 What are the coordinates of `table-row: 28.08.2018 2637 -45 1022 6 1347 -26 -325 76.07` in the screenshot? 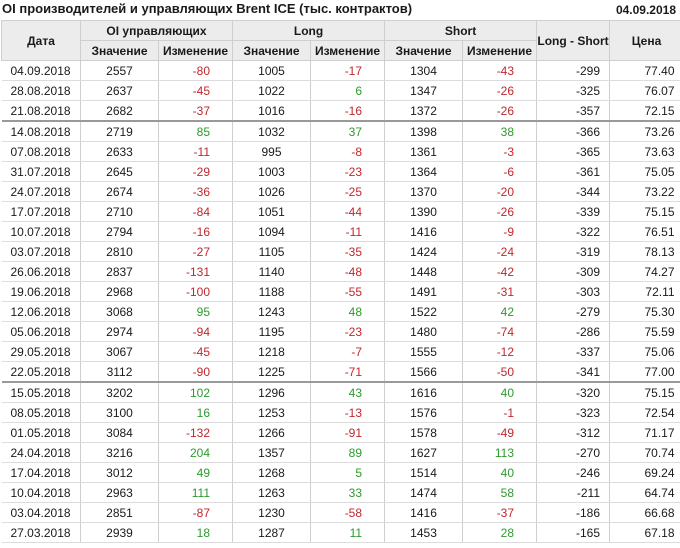 It's located at (340, 90).